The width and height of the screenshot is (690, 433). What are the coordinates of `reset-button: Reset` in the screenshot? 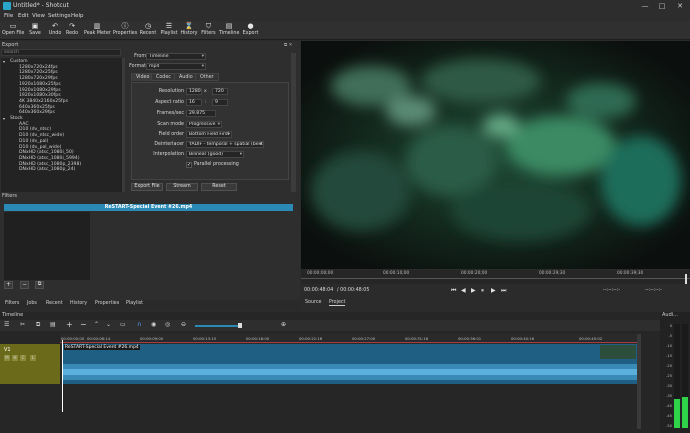 It's located at (219, 187).